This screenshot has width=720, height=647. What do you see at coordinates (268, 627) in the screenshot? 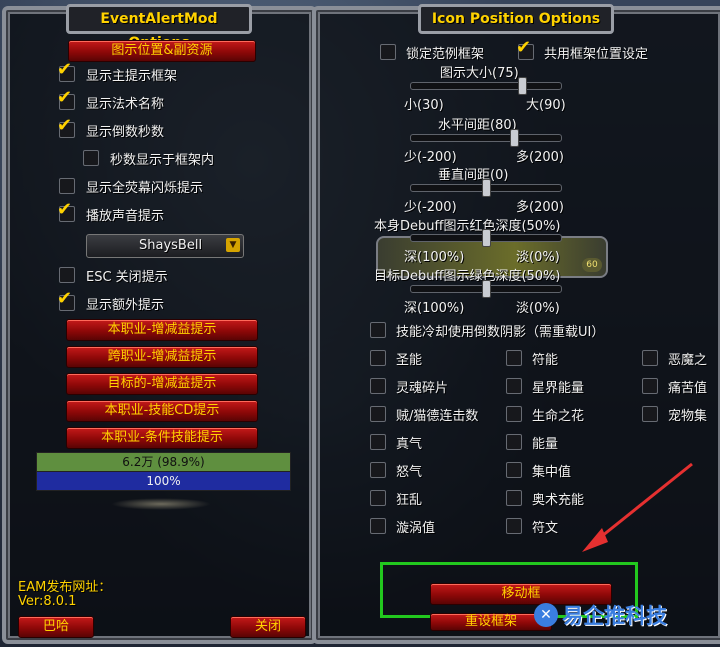
I see `close-button: 关闭` at bounding box center [268, 627].